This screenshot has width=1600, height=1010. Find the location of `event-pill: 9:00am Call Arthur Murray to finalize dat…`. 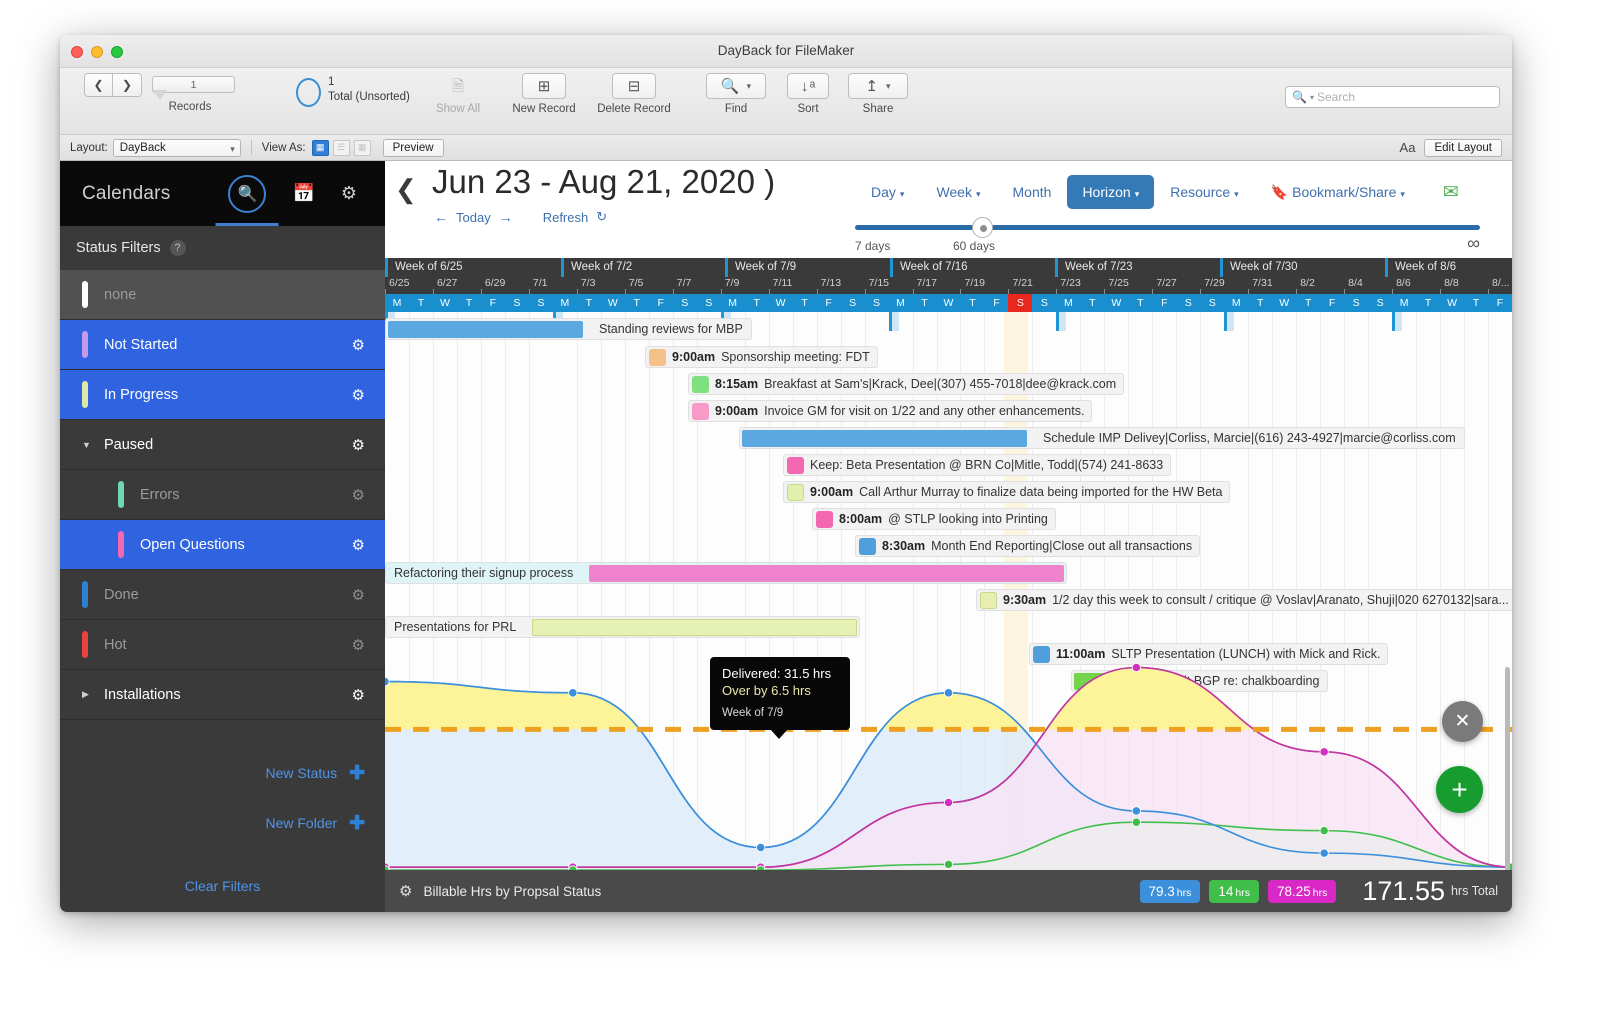

event-pill: 9:00am Call Arthur Murray to finalize dat… is located at coordinates (1007, 492).